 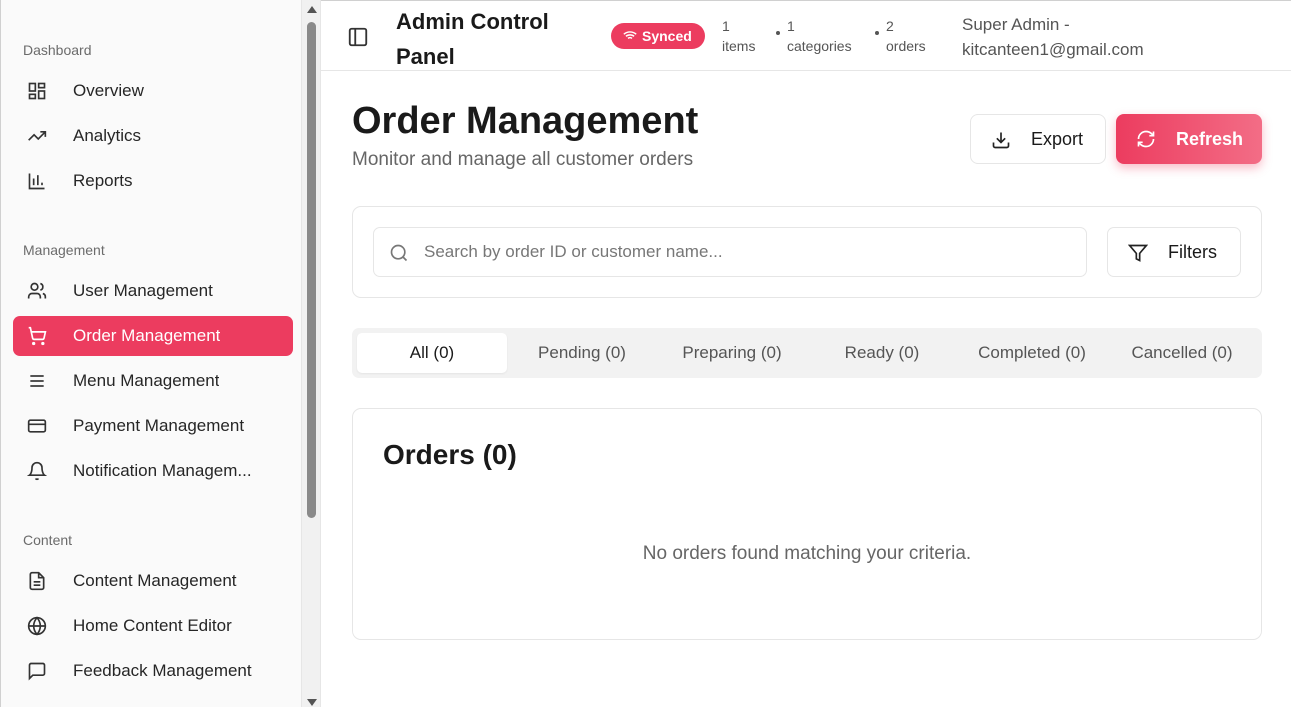 What do you see at coordinates (37, 471) in the screenshot?
I see `bell-icon` at bounding box center [37, 471].